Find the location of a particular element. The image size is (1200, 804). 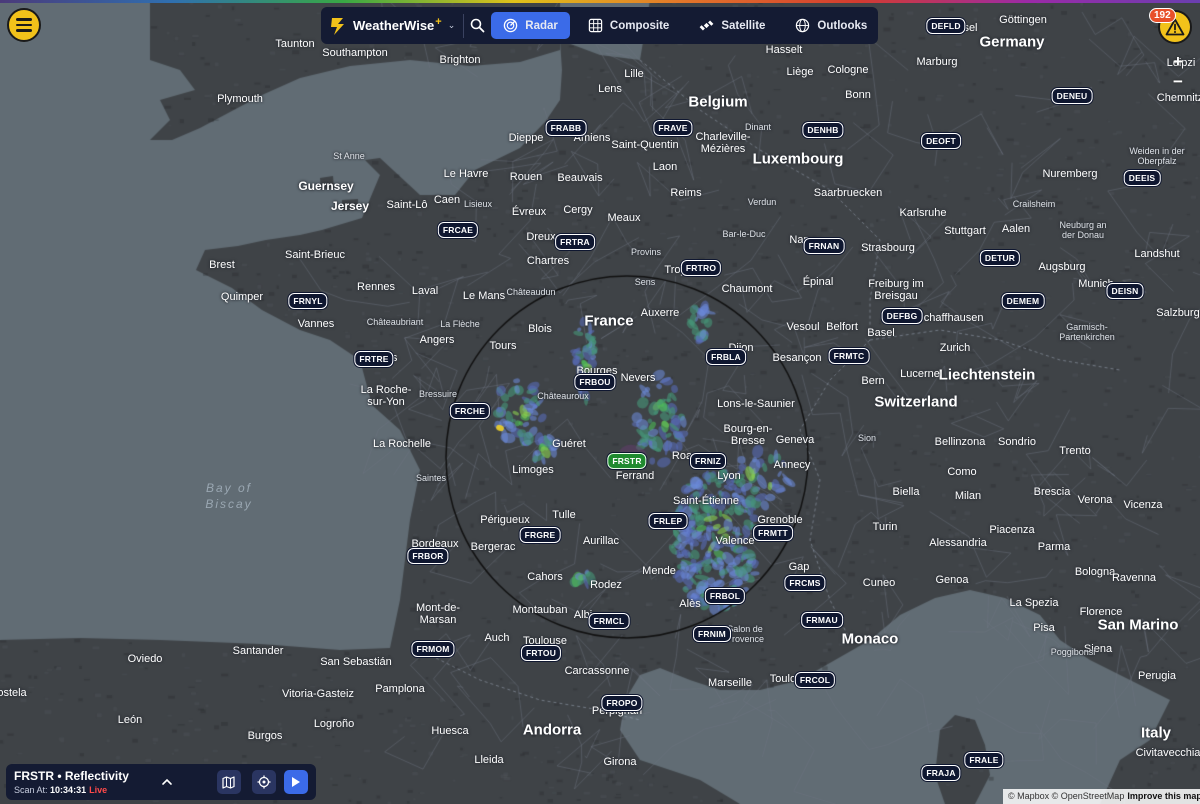

map-attribution: © Mapbox © OpenStreetMap Improve this map is located at coordinates (1101, 796).